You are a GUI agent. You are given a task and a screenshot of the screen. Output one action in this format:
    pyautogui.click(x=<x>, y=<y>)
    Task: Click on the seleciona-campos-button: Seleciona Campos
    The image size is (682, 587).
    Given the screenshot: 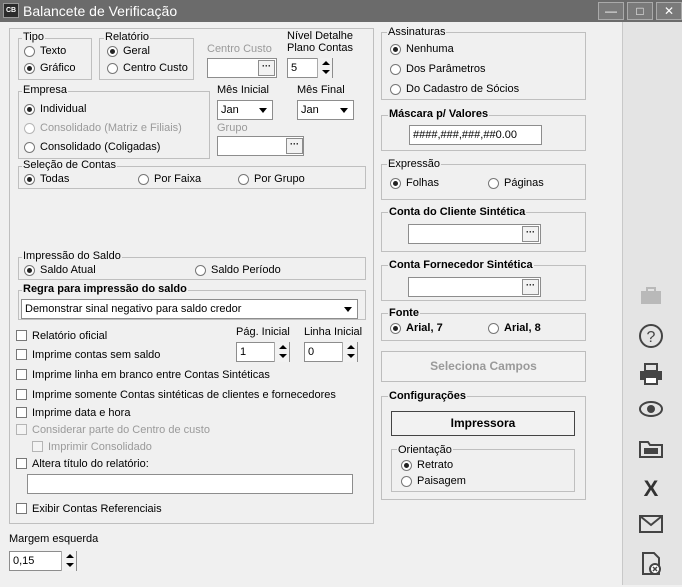 What is the action you would take?
    pyautogui.click(x=483, y=366)
    